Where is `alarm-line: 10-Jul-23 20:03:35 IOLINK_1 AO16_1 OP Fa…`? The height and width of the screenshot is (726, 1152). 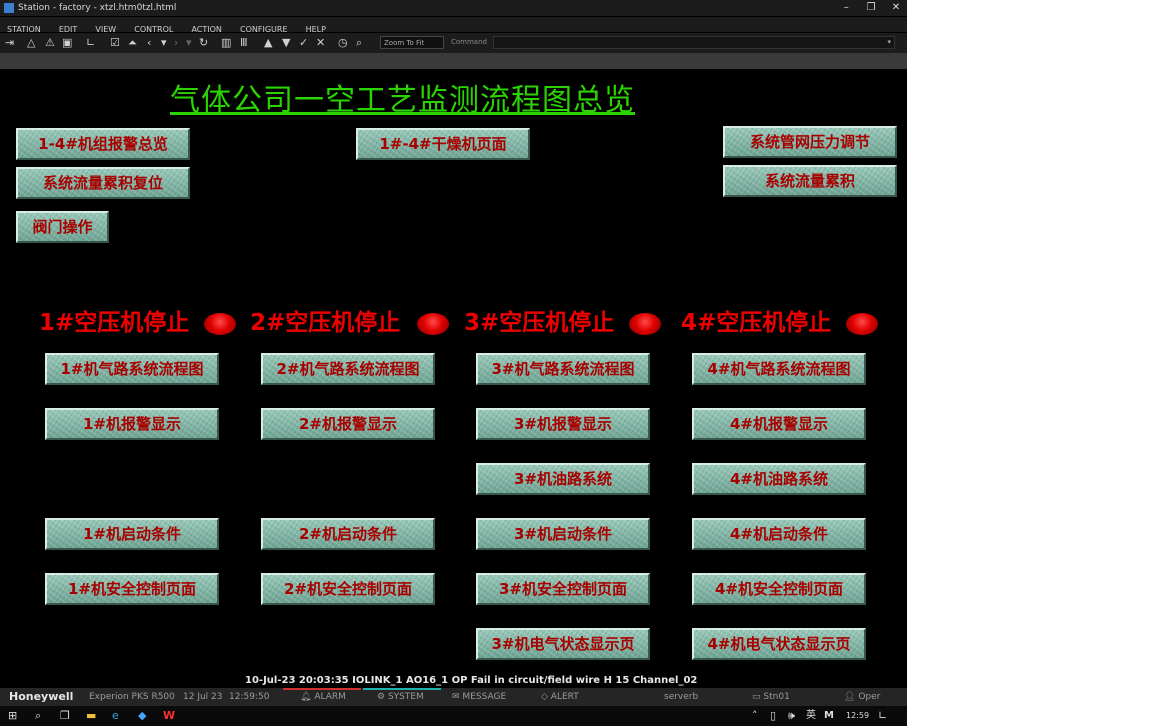
alarm-line: 10-Jul-23 20:03:35 IOLINK_1 AO16_1 OP Fa… is located at coordinates (453, 681).